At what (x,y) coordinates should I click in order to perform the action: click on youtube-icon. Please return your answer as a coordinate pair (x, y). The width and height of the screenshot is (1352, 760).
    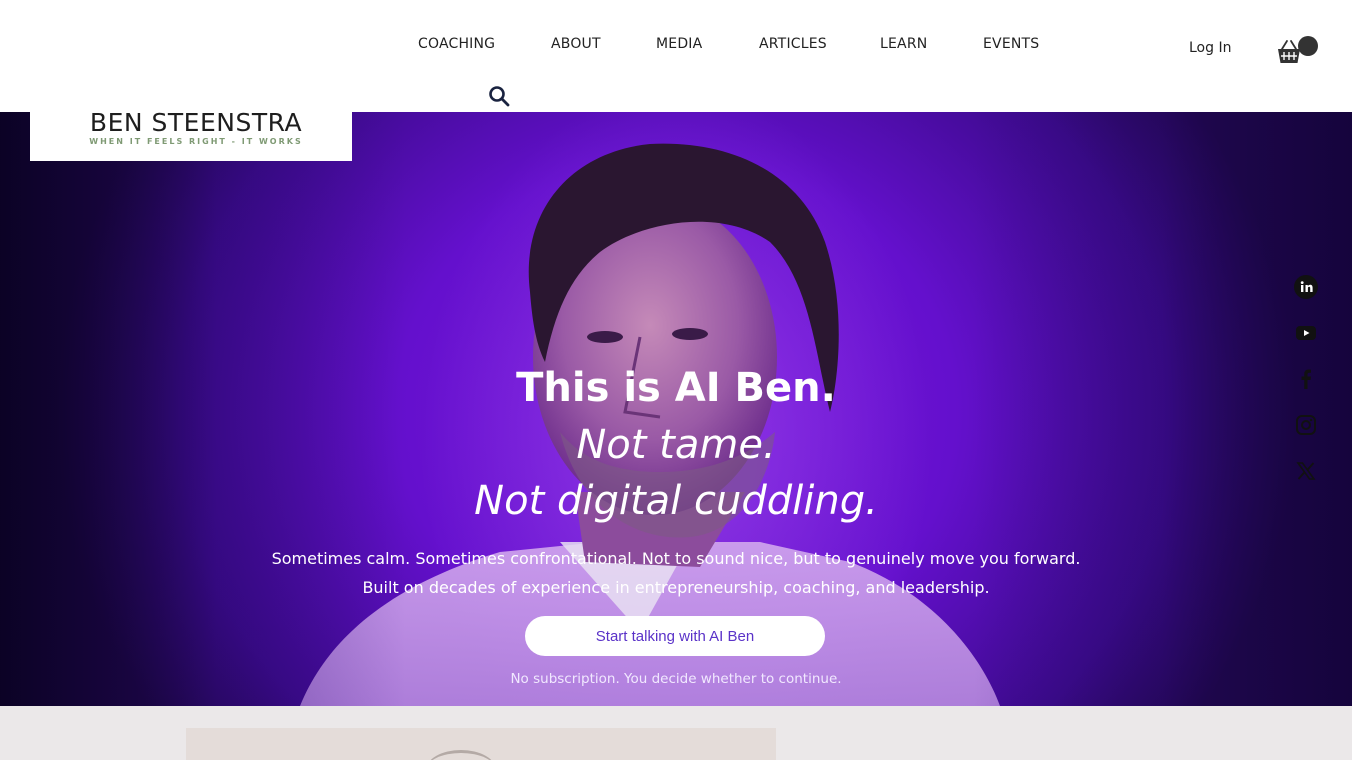
    Looking at the image, I should click on (1306, 333).